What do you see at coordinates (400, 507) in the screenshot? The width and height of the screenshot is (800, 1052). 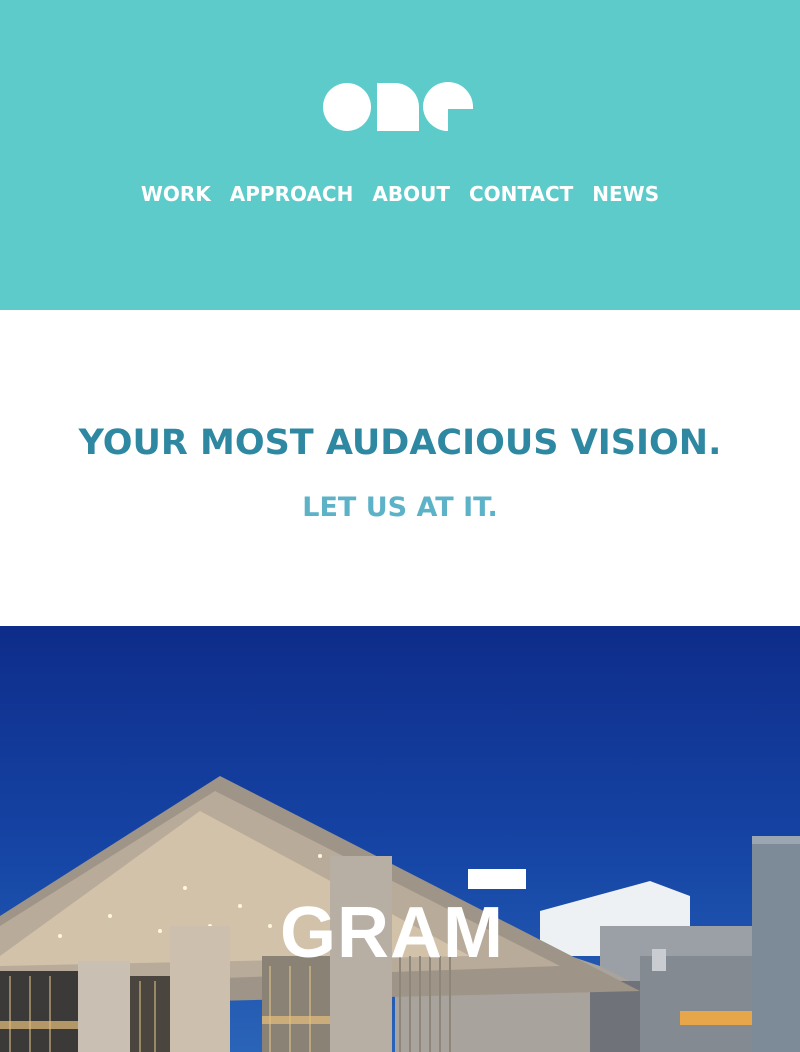 I see `hero-subline: LET US AT IT.` at bounding box center [400, 507].